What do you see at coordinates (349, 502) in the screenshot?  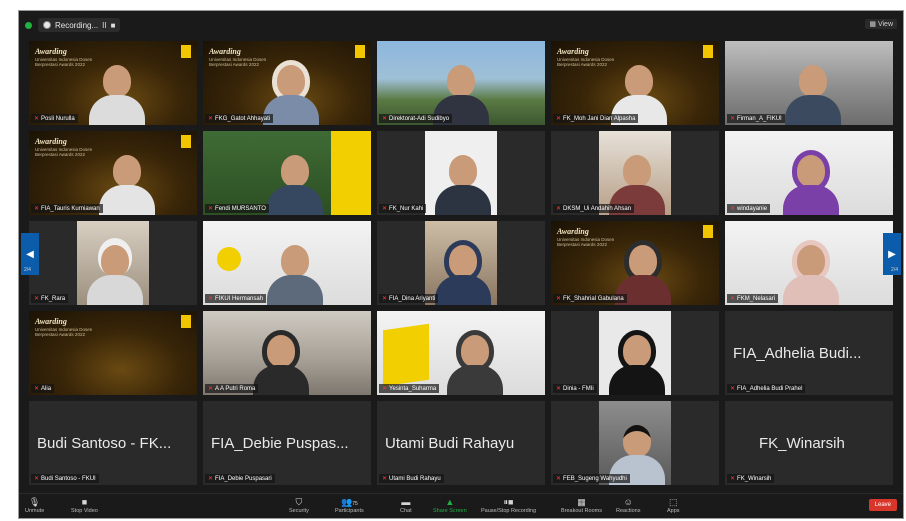 I see `participants-icon: 👥75` at bounding box center [349, 502].